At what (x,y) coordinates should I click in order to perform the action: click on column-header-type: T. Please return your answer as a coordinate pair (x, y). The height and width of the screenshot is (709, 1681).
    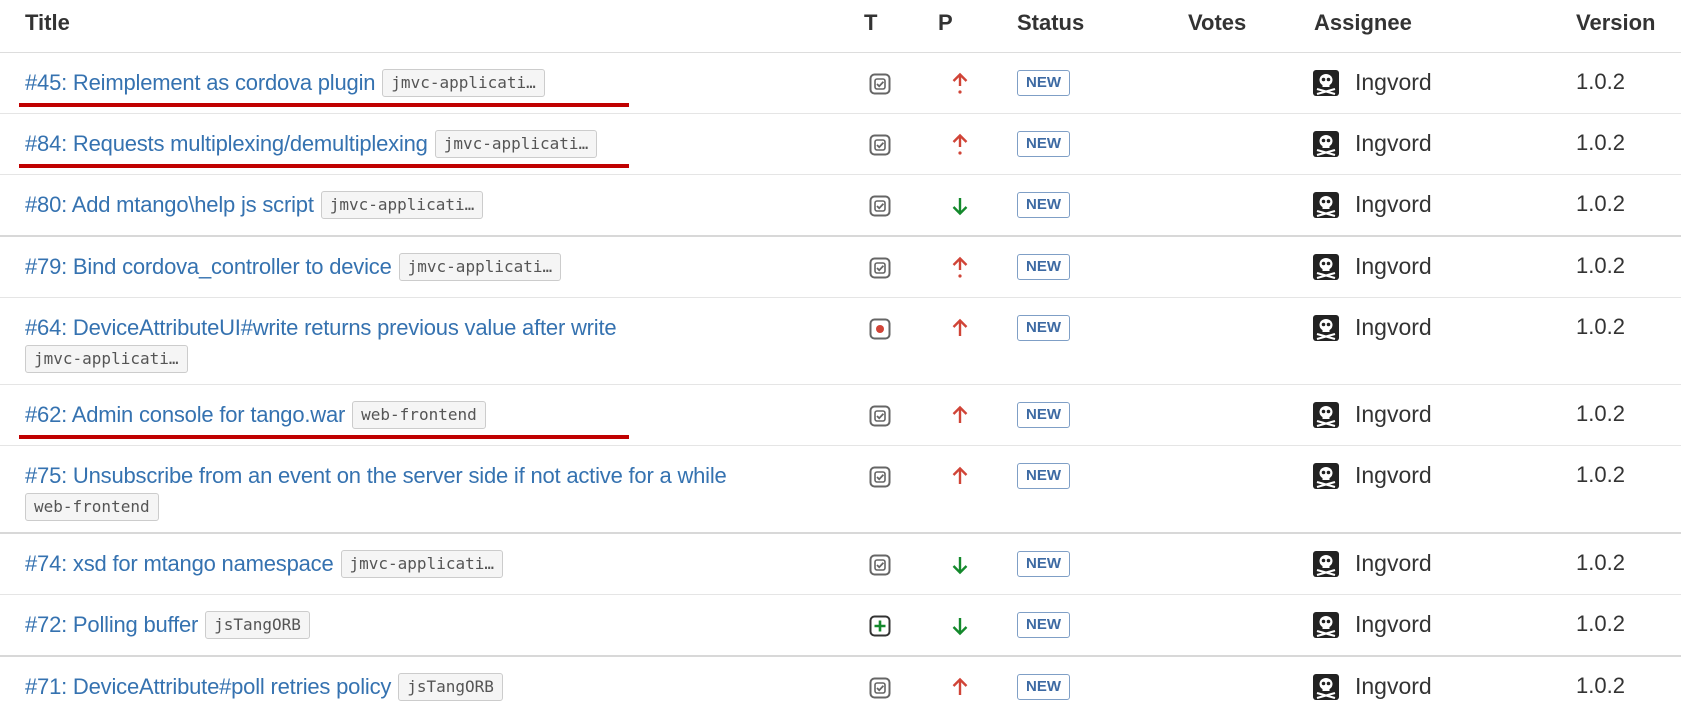
    Looking at the image, I should click on (870, 23).